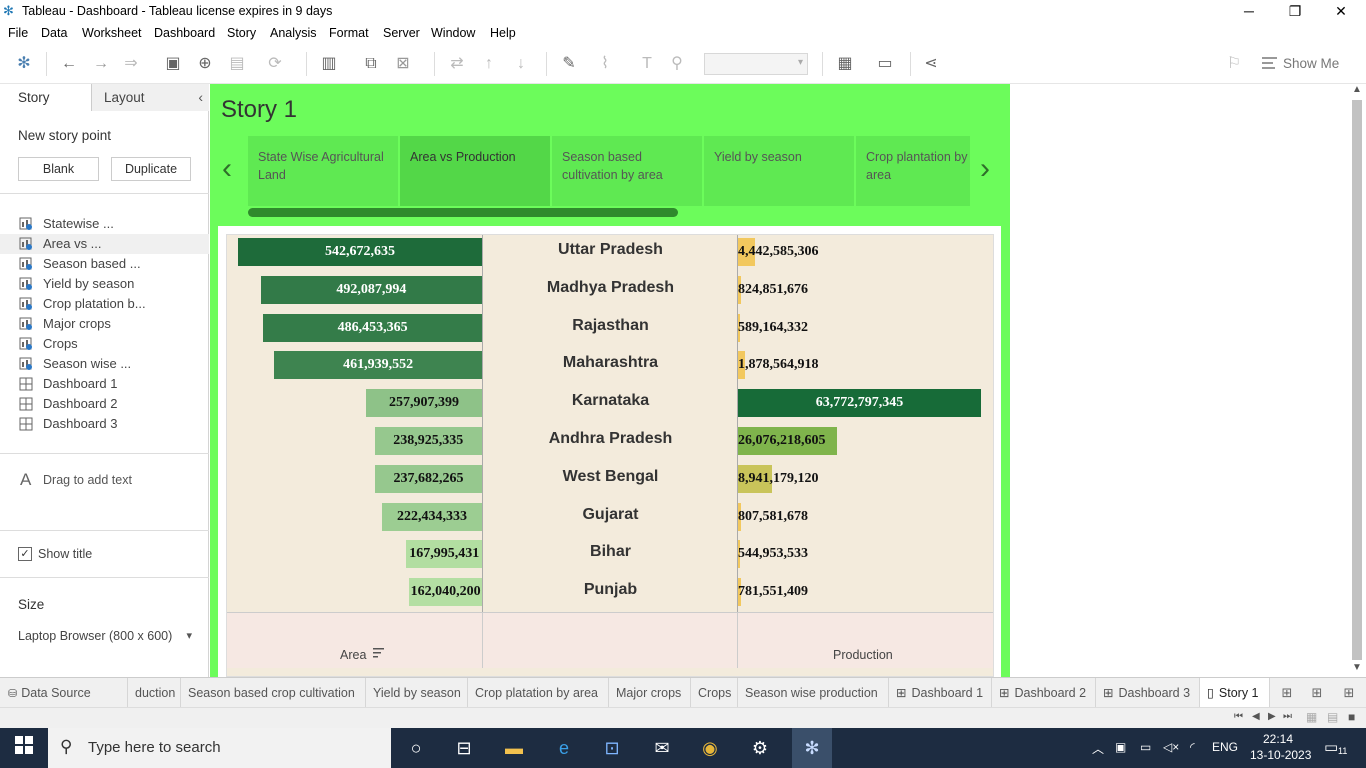 The height and width of the screenshot is (768, 1366). Describe the element at coordinates (104, 404) in the screenshot. I see `sheet-item-dashboard-2: Dashboard 2` at that location.